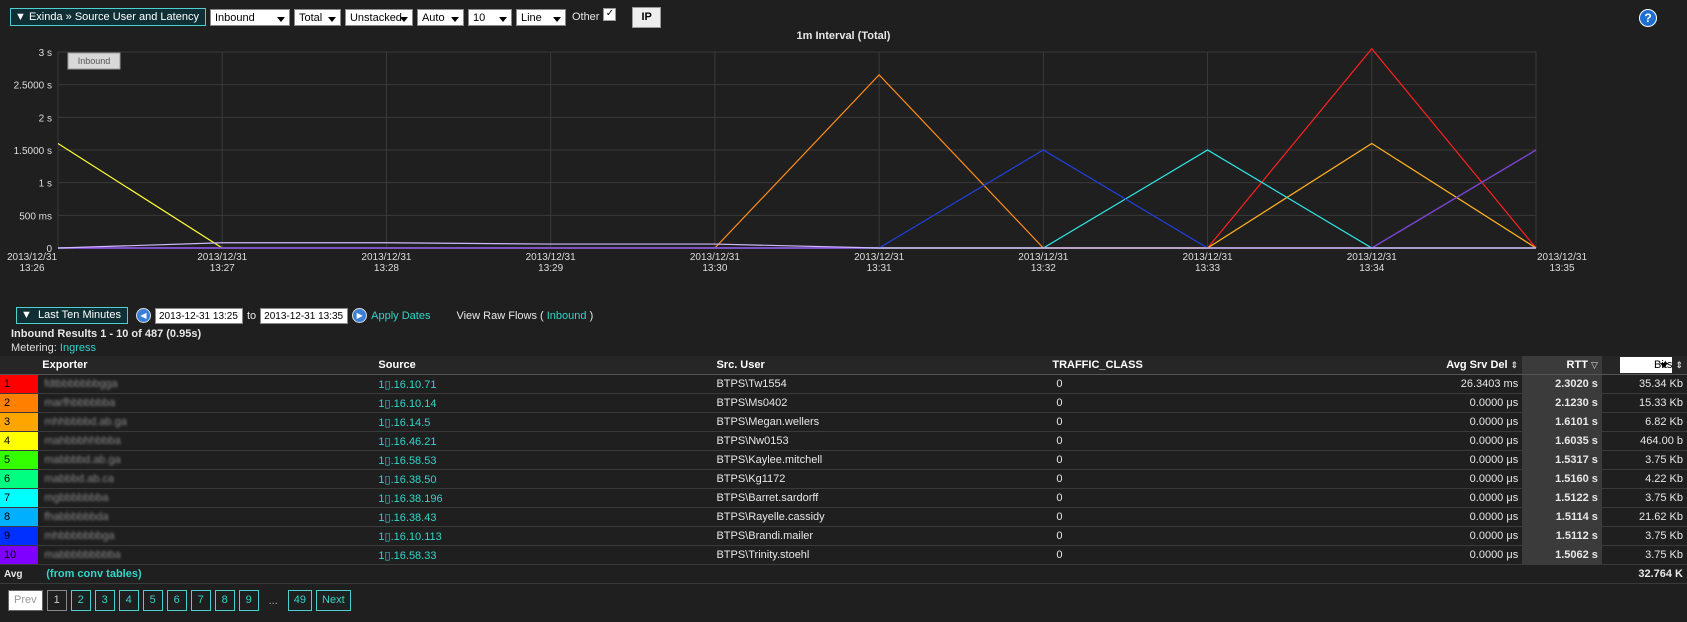 This screenshot has height=622, width=1687. Describe the element at coordinates (407, 442) in the screenshot. I see `source-ip: 1▯.16.46.21` at that location.